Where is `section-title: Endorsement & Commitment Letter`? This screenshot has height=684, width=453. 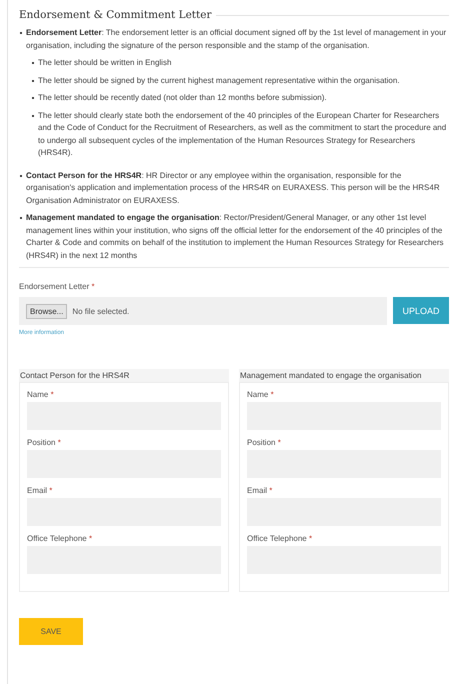 section-title: Endorsement & Commitment Letter is located at coordinates (115, 15).